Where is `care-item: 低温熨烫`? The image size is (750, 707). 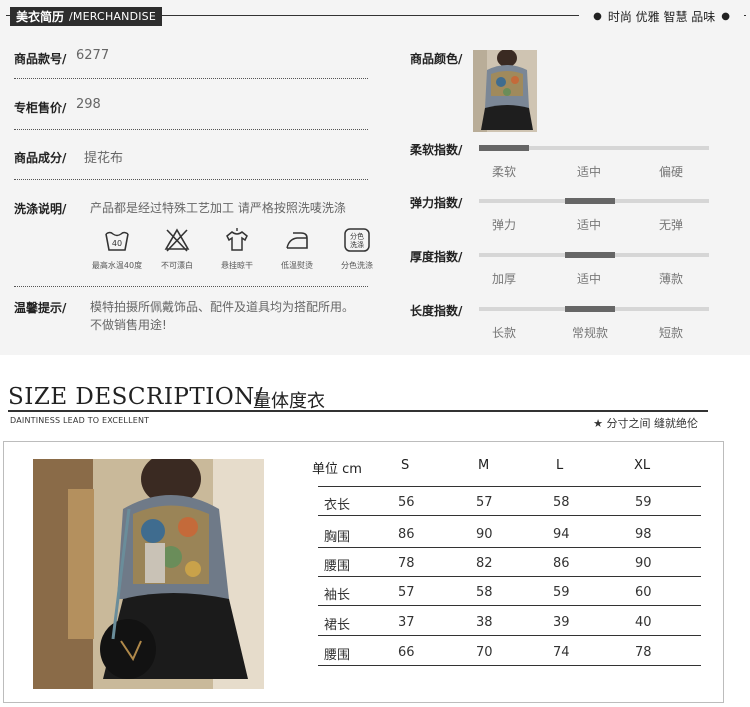 care-item: 低温熨烫 is located at coordinates (297, 248).